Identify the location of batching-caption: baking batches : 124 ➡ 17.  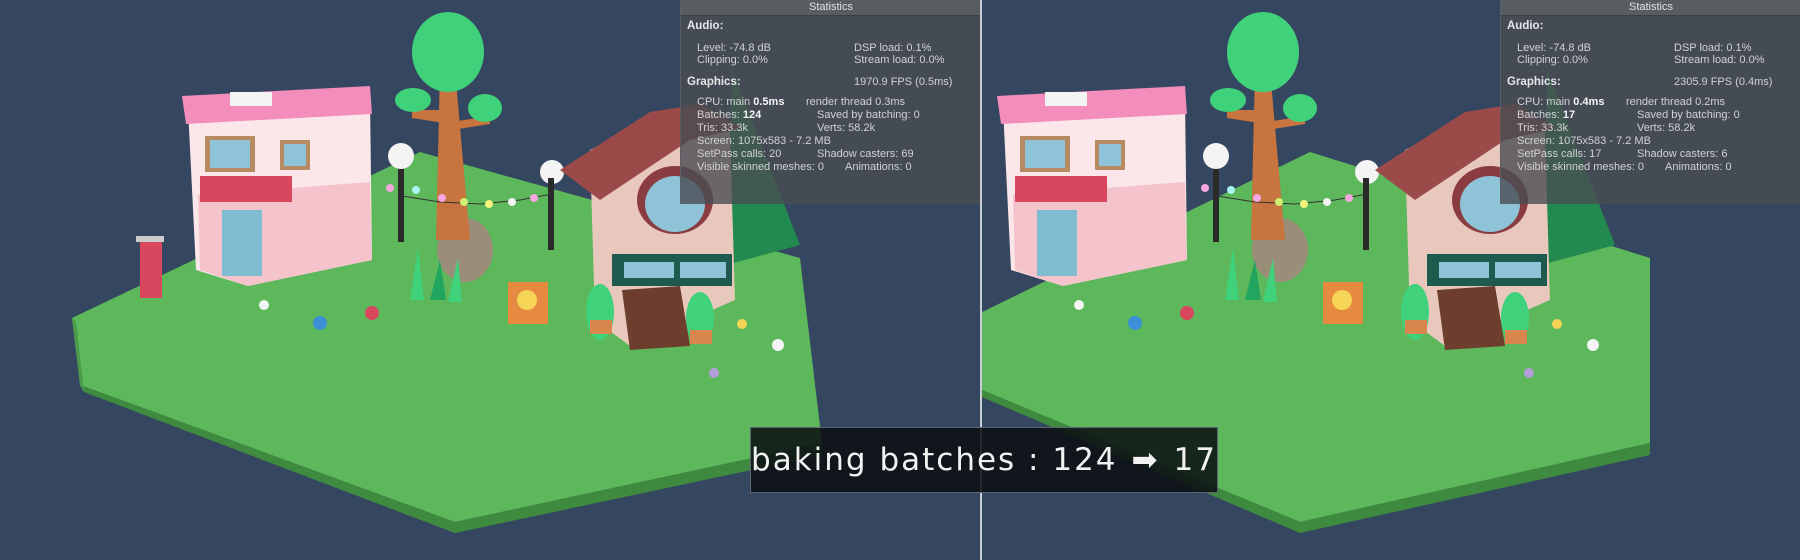
(984, 460).